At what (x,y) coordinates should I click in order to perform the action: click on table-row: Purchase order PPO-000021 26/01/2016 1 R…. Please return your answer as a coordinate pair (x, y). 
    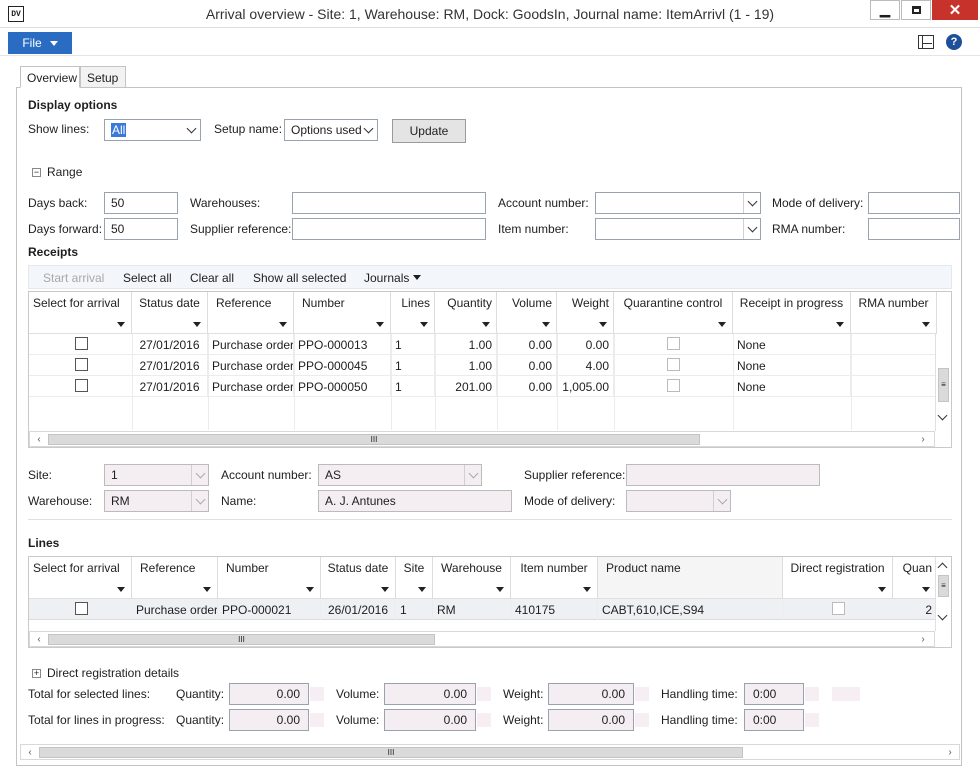
    Looking at the image, I should click on (483, 609).